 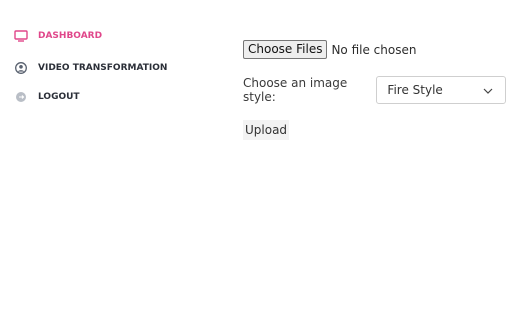 I want to click on file-input: Choose Files No file chosen, so click(x=329, y=49).